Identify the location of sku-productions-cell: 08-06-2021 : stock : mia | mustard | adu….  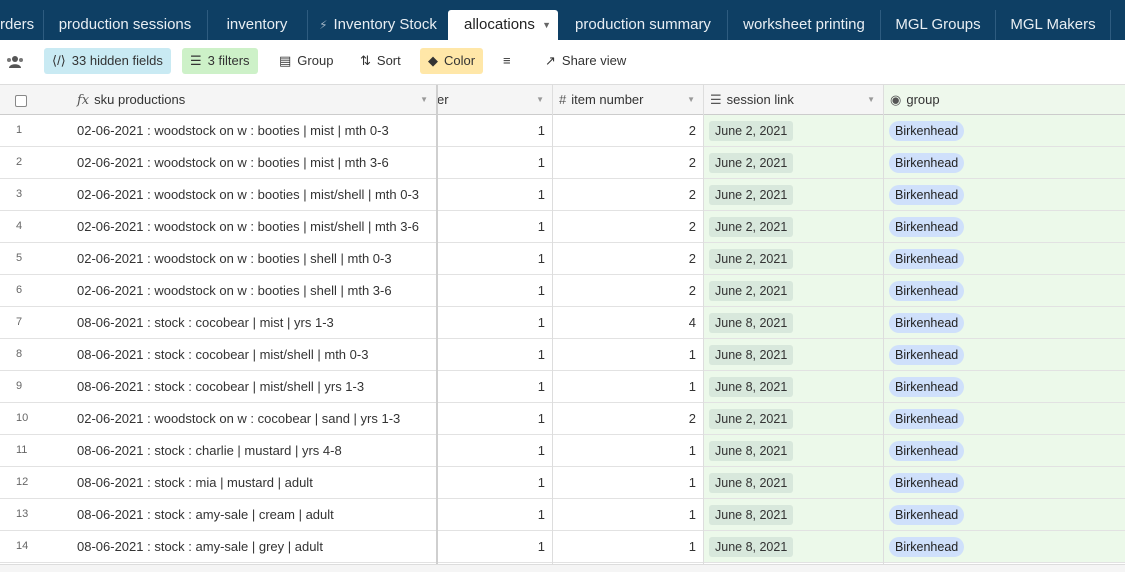
(253, 482).